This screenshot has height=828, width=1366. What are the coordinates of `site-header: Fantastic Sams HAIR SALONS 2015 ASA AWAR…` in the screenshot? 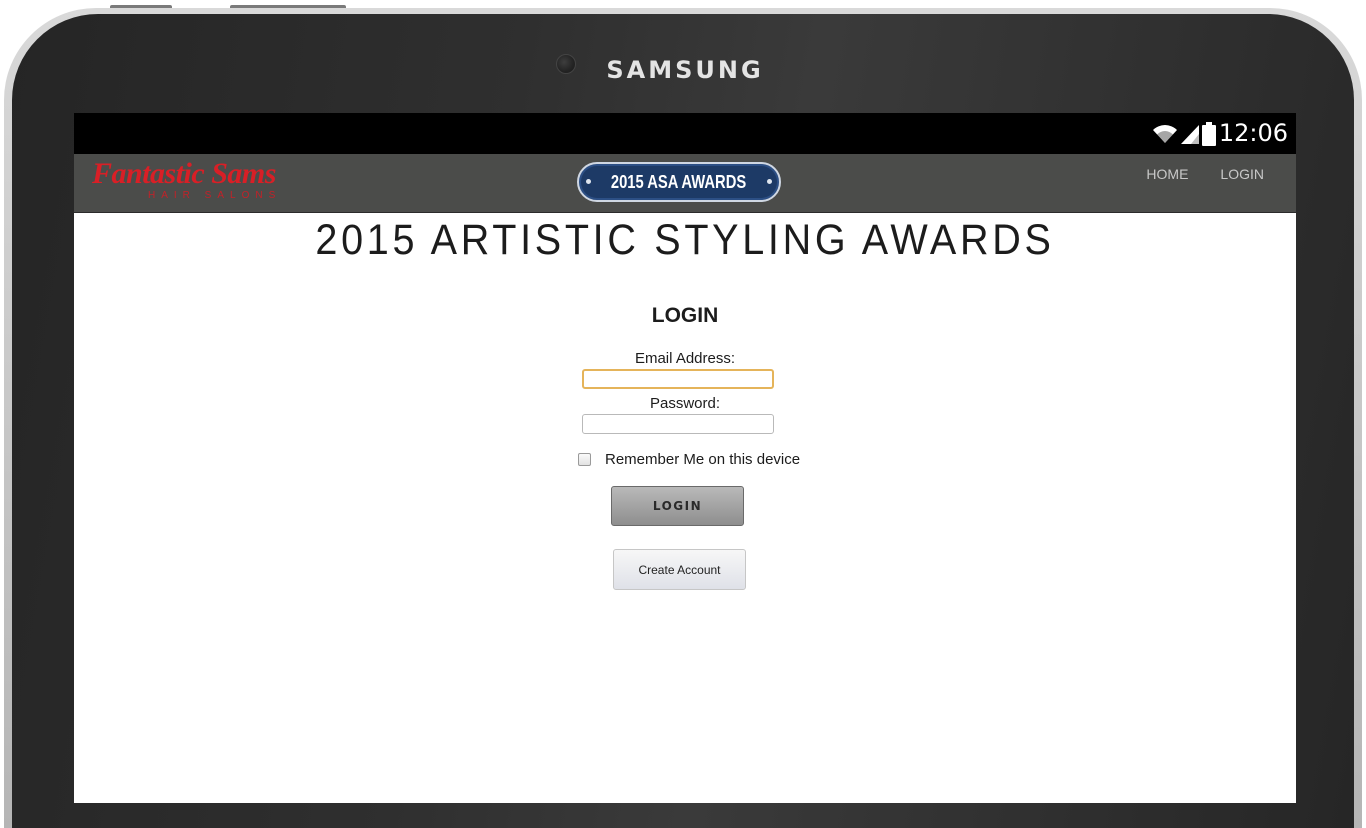 It's located at (685, 183).